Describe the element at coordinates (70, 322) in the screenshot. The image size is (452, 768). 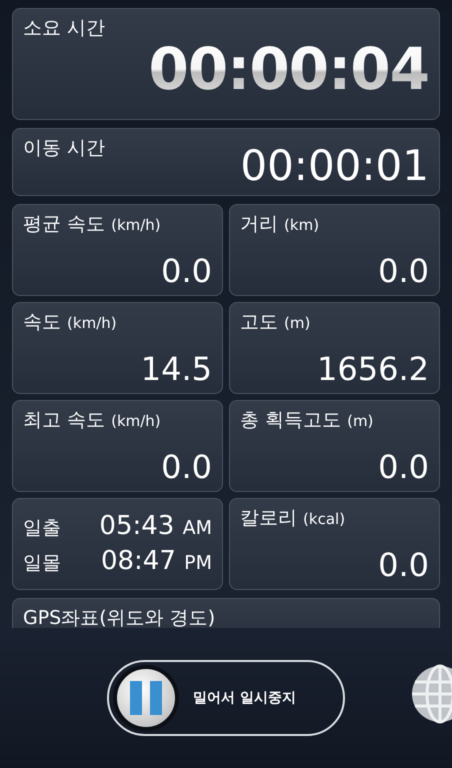
I see `stat-label: 속도 (km/h)` at that location.